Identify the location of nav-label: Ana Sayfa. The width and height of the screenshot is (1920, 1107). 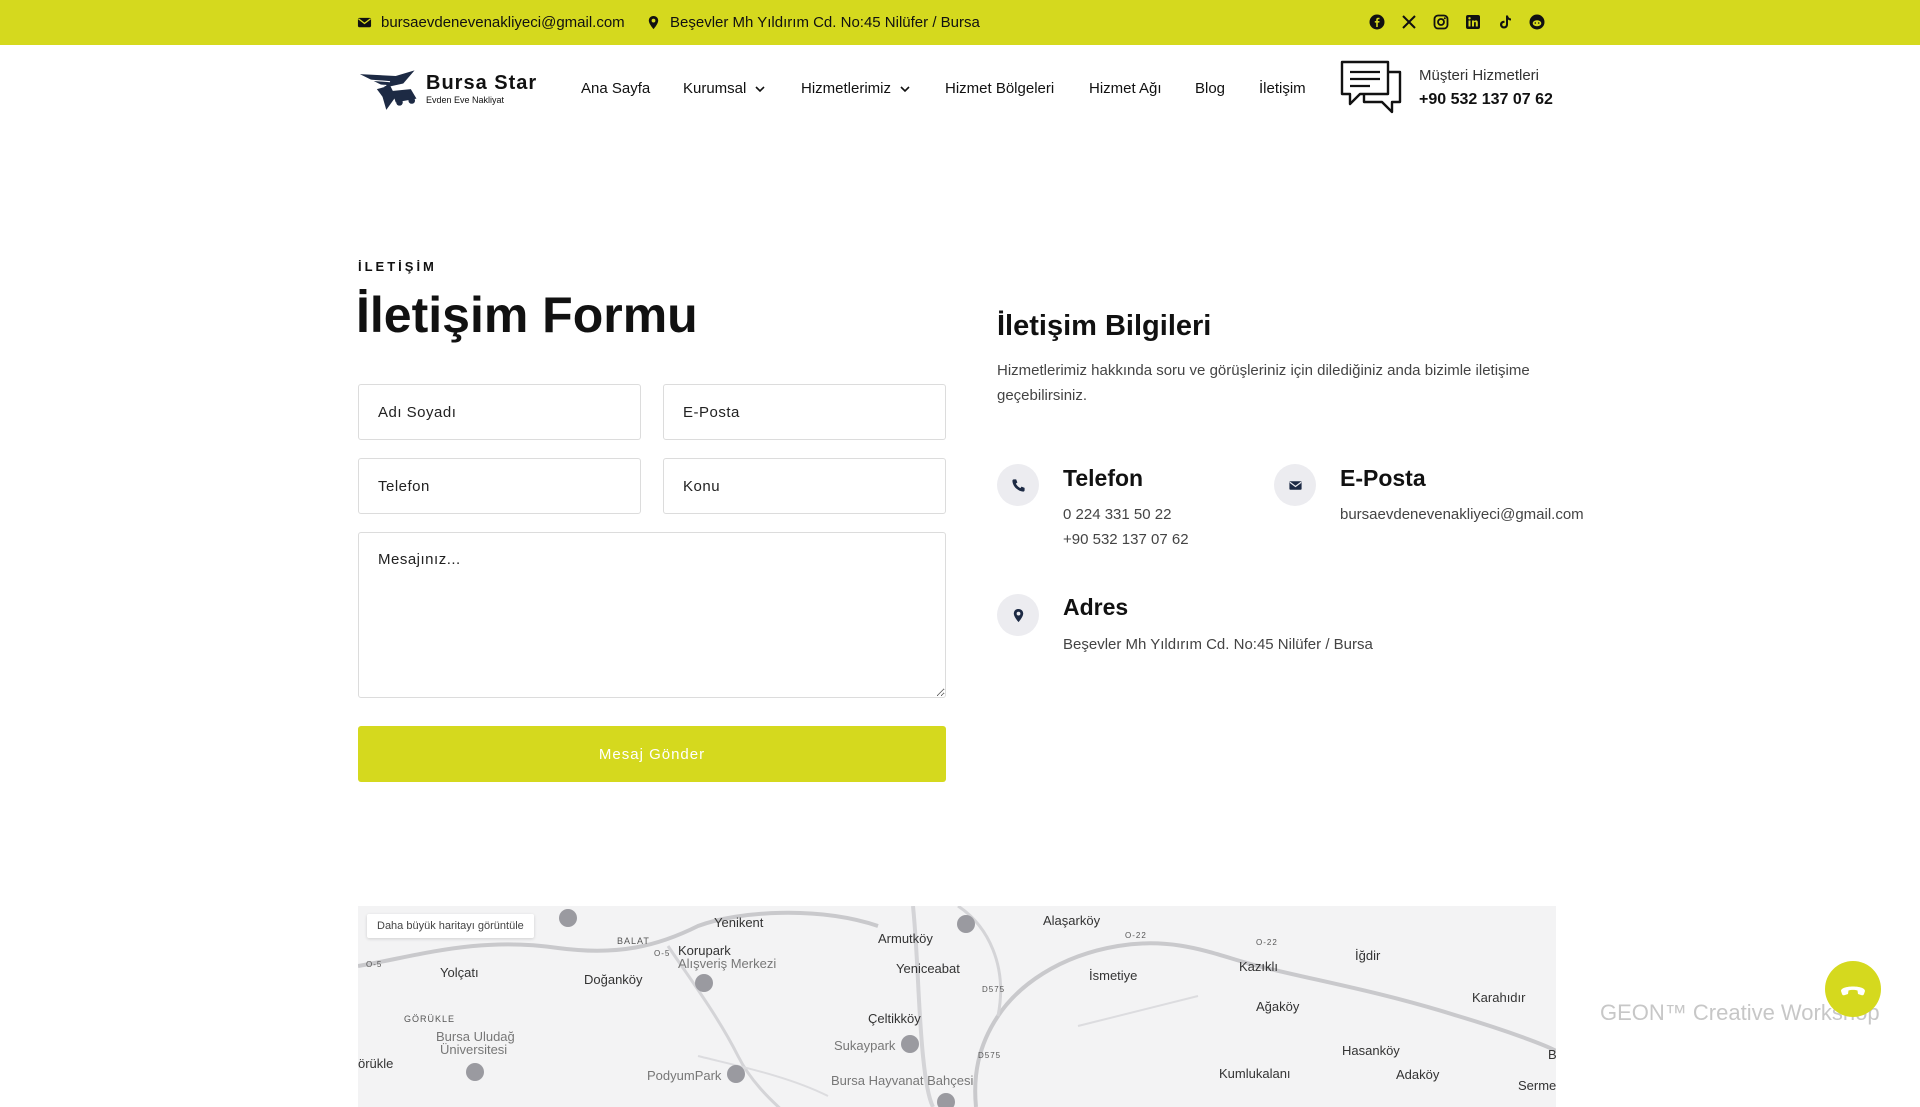
(616, 88).